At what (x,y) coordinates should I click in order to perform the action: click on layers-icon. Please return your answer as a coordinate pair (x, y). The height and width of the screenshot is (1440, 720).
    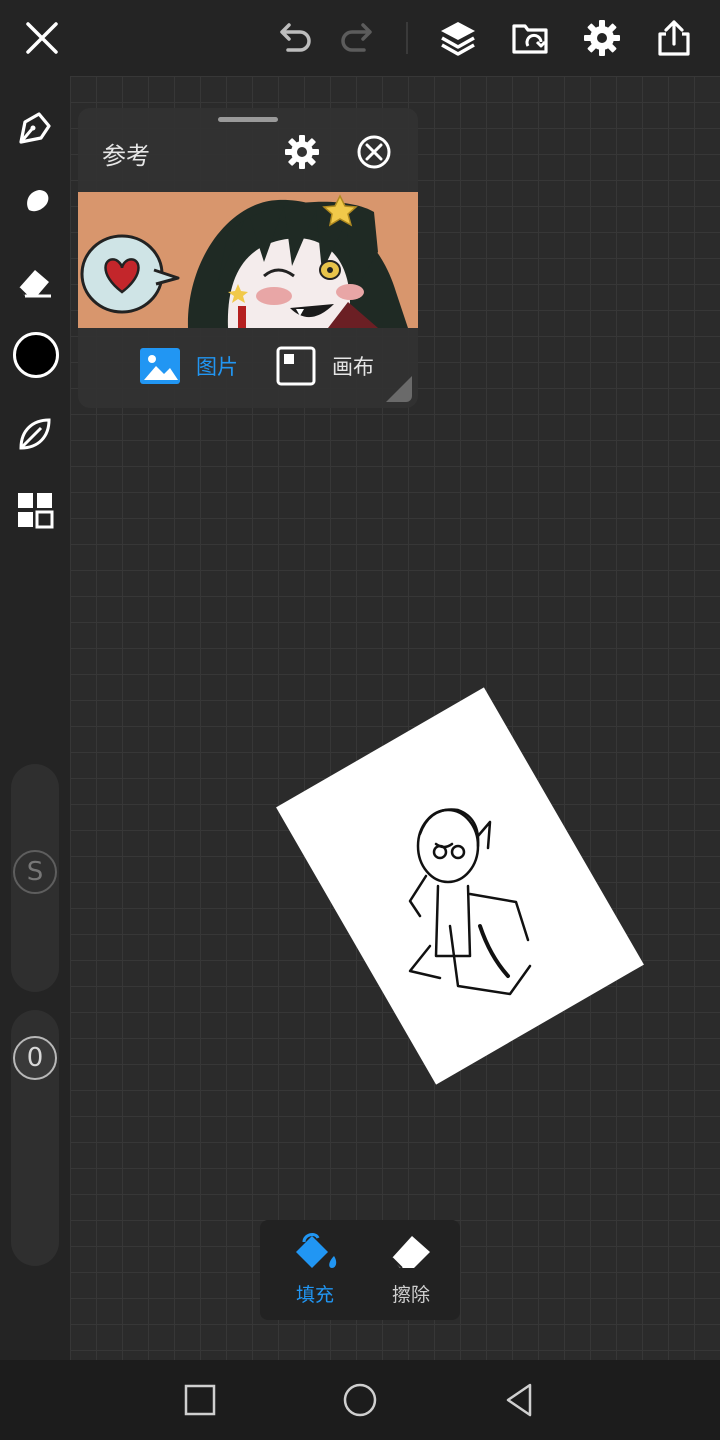
    Looking at the image, I should click on (458, 38).